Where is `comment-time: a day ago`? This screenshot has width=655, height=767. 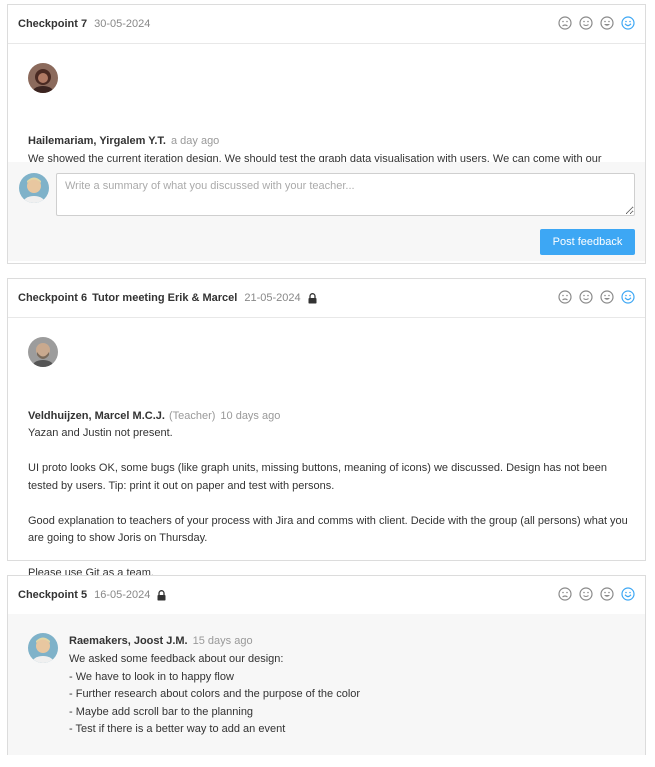
comment-time: a day ago is located at coordinates (195, 141).